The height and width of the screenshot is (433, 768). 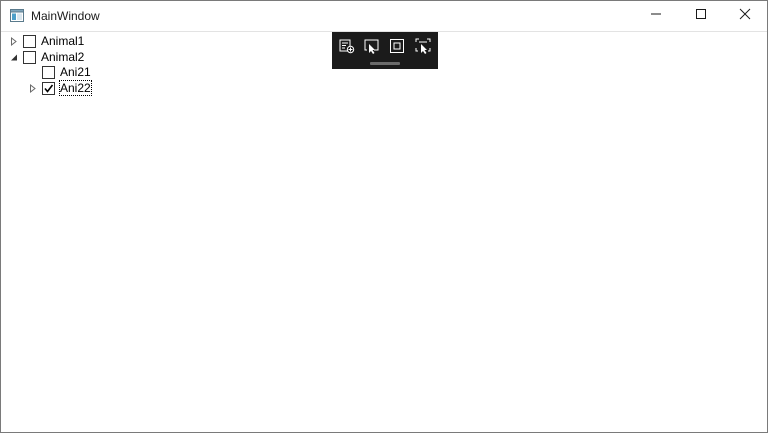 I want to click on app-window-icon, so click(x=17, y=15).